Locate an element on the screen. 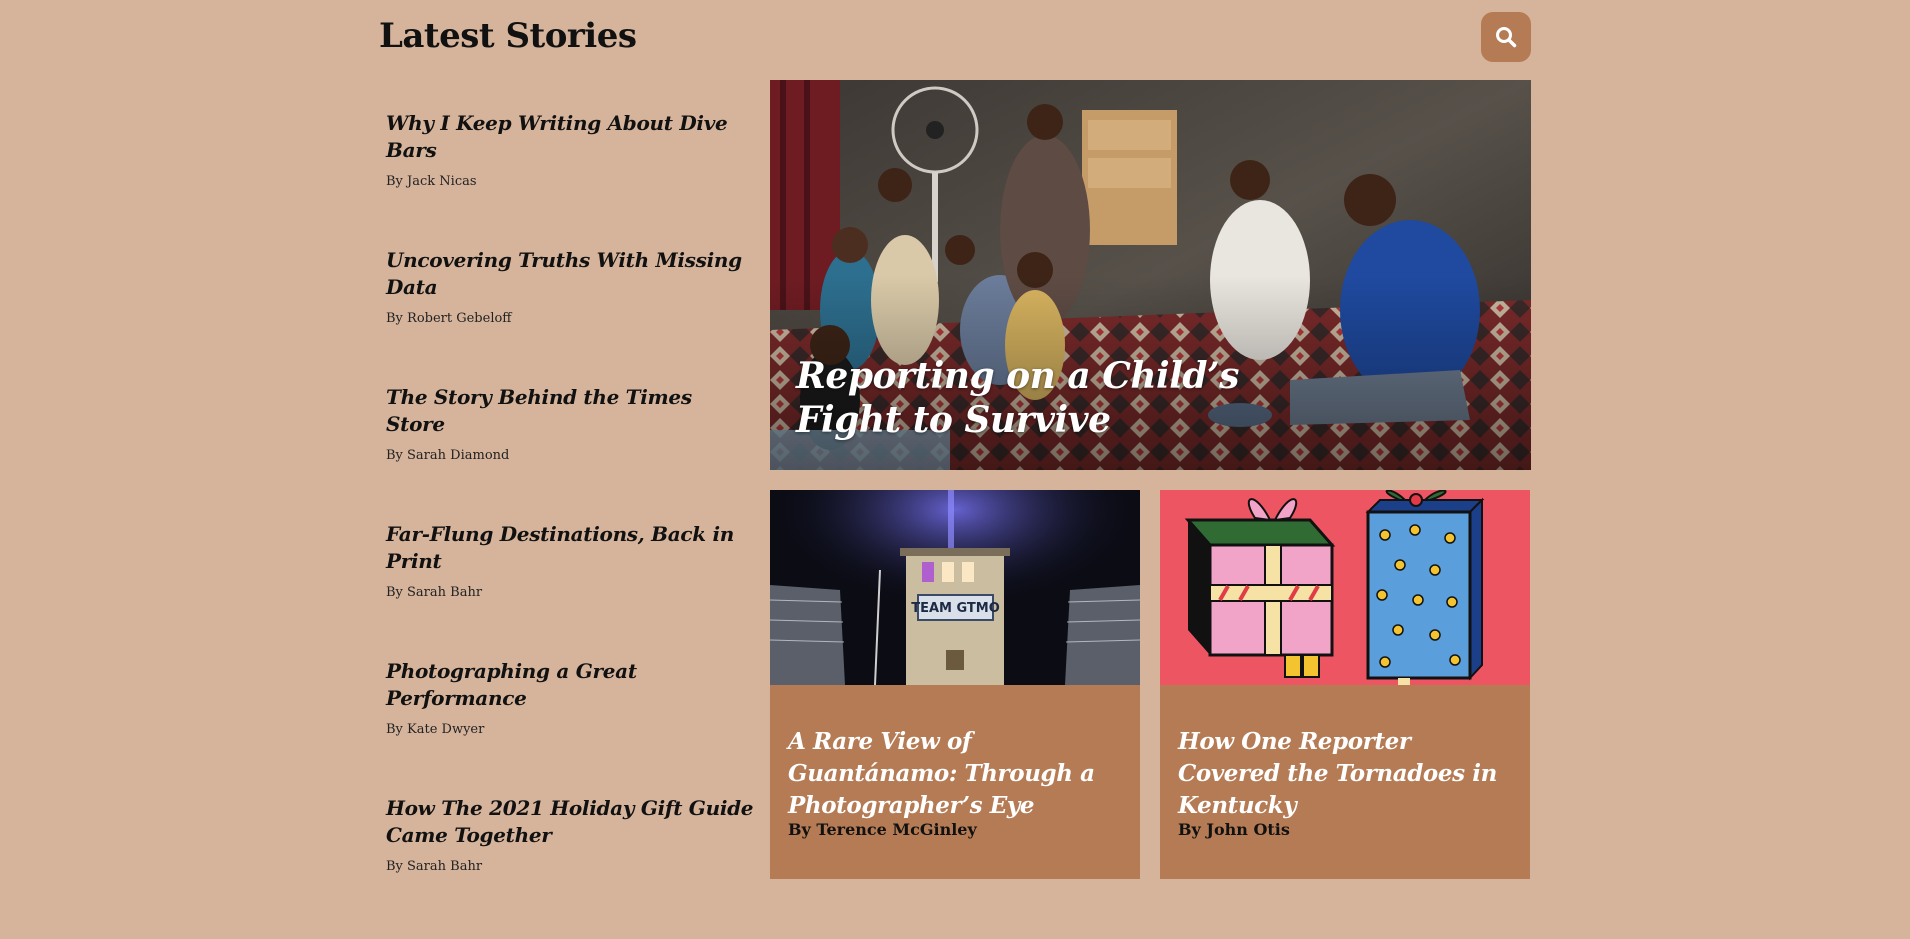 This screenshot has width=1910, height=939. search-button is located at coordinates (1506, 37).